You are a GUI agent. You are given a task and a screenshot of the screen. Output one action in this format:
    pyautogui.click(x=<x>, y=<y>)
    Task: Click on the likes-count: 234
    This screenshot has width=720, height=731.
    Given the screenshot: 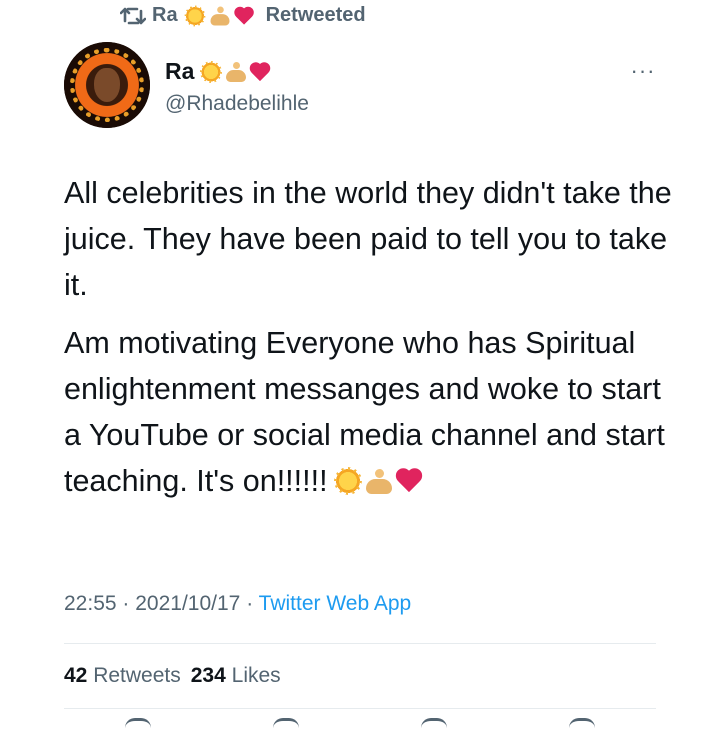 What is the action you would take?
    pyautogui.click(x=208, y=675)
    